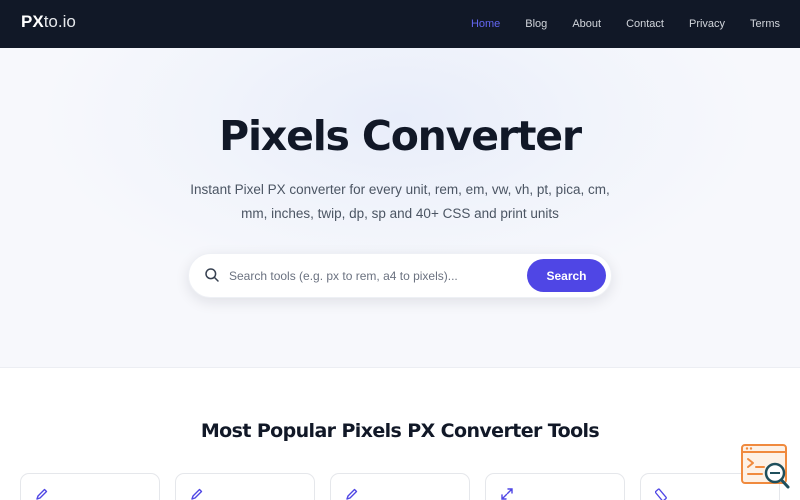 Image resolution: width=800 pixels, height=500 pixels. I want to click on search-button: Search, so click(566, 275).